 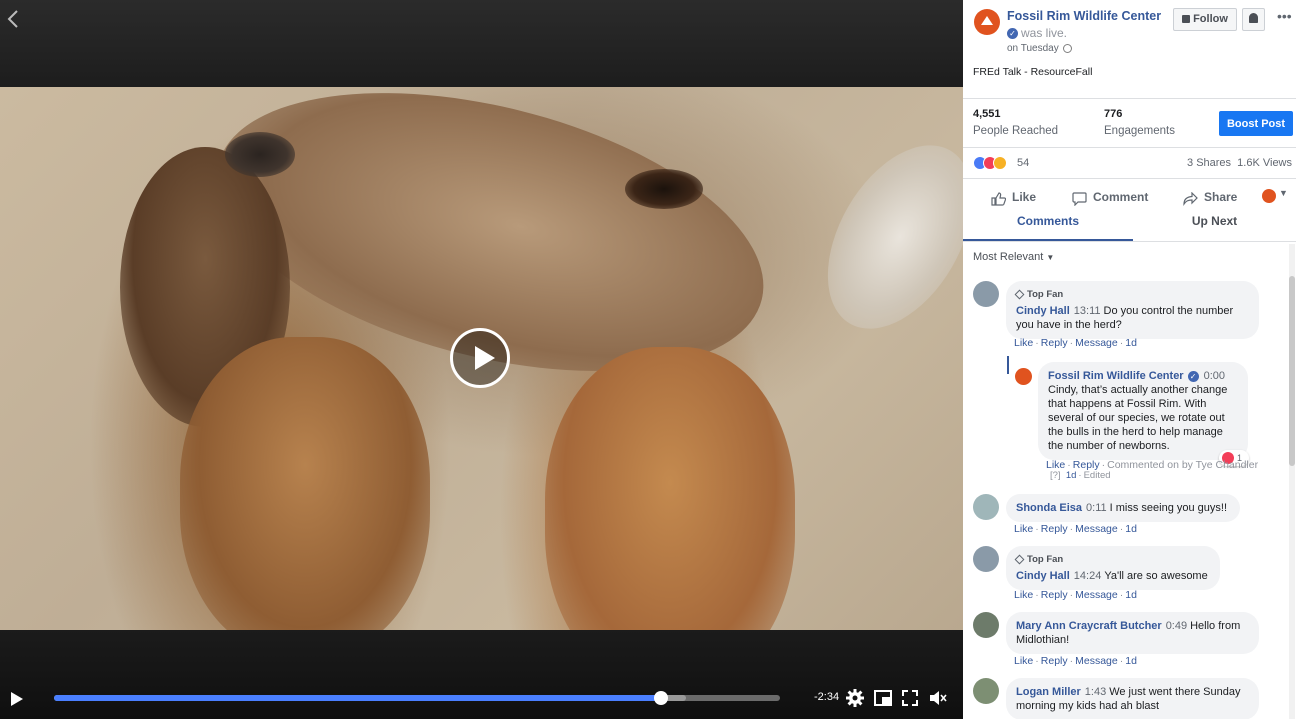 I want to click on help-link: [?], so click(x=1055, y=475).